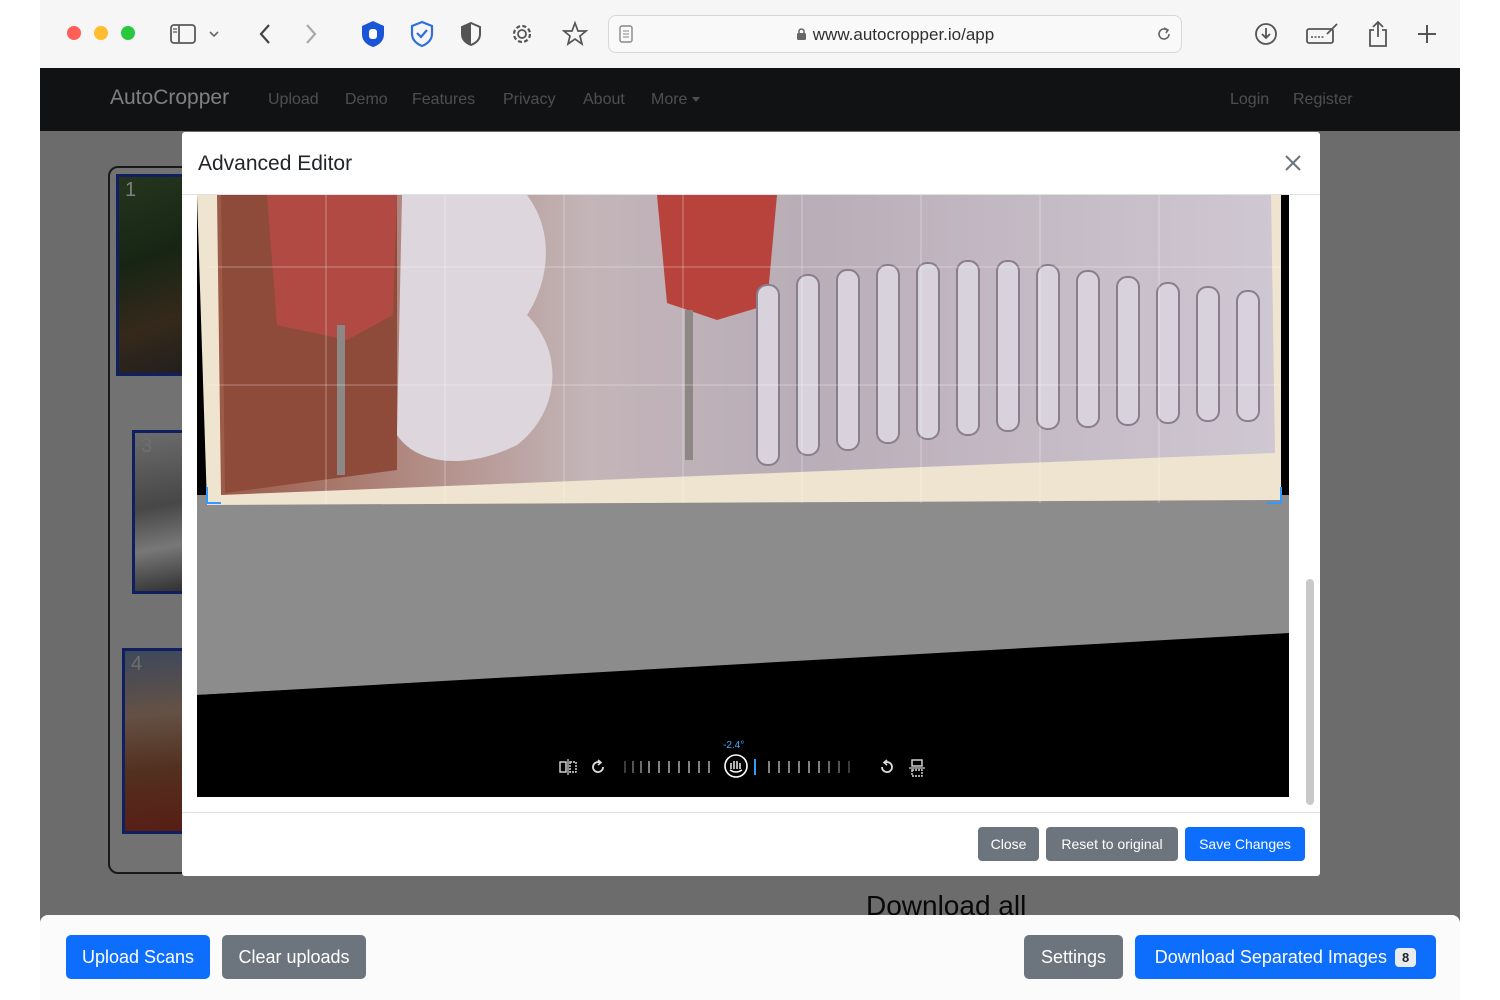  Describe the element at coordinates (471, 34) in the screenshot. I see `privacy-shield-icon` at that location.